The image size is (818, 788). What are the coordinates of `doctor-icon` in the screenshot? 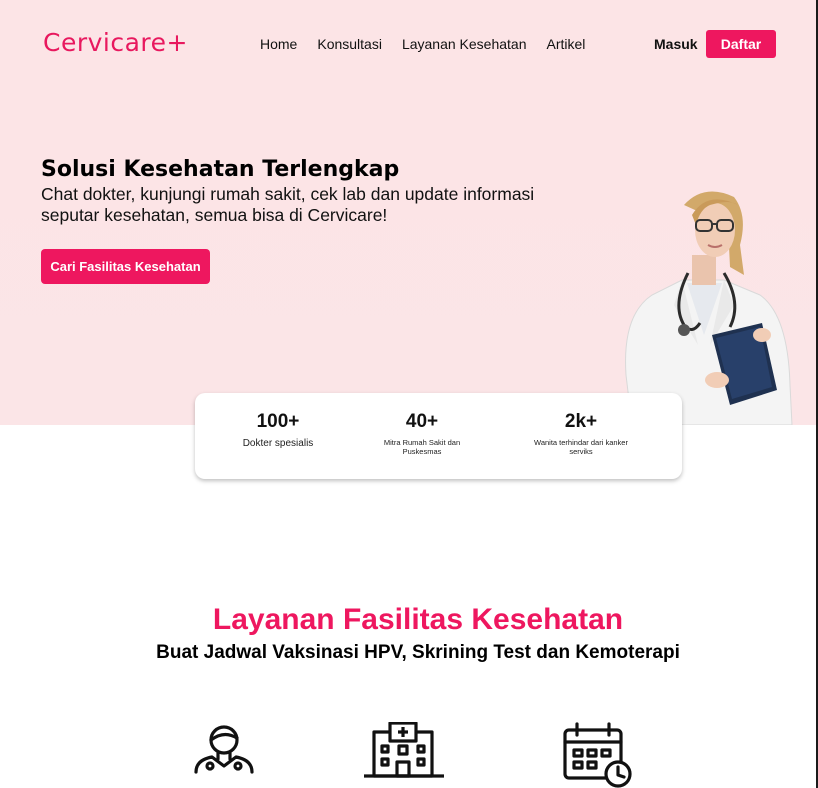 It's located at (224, 748).